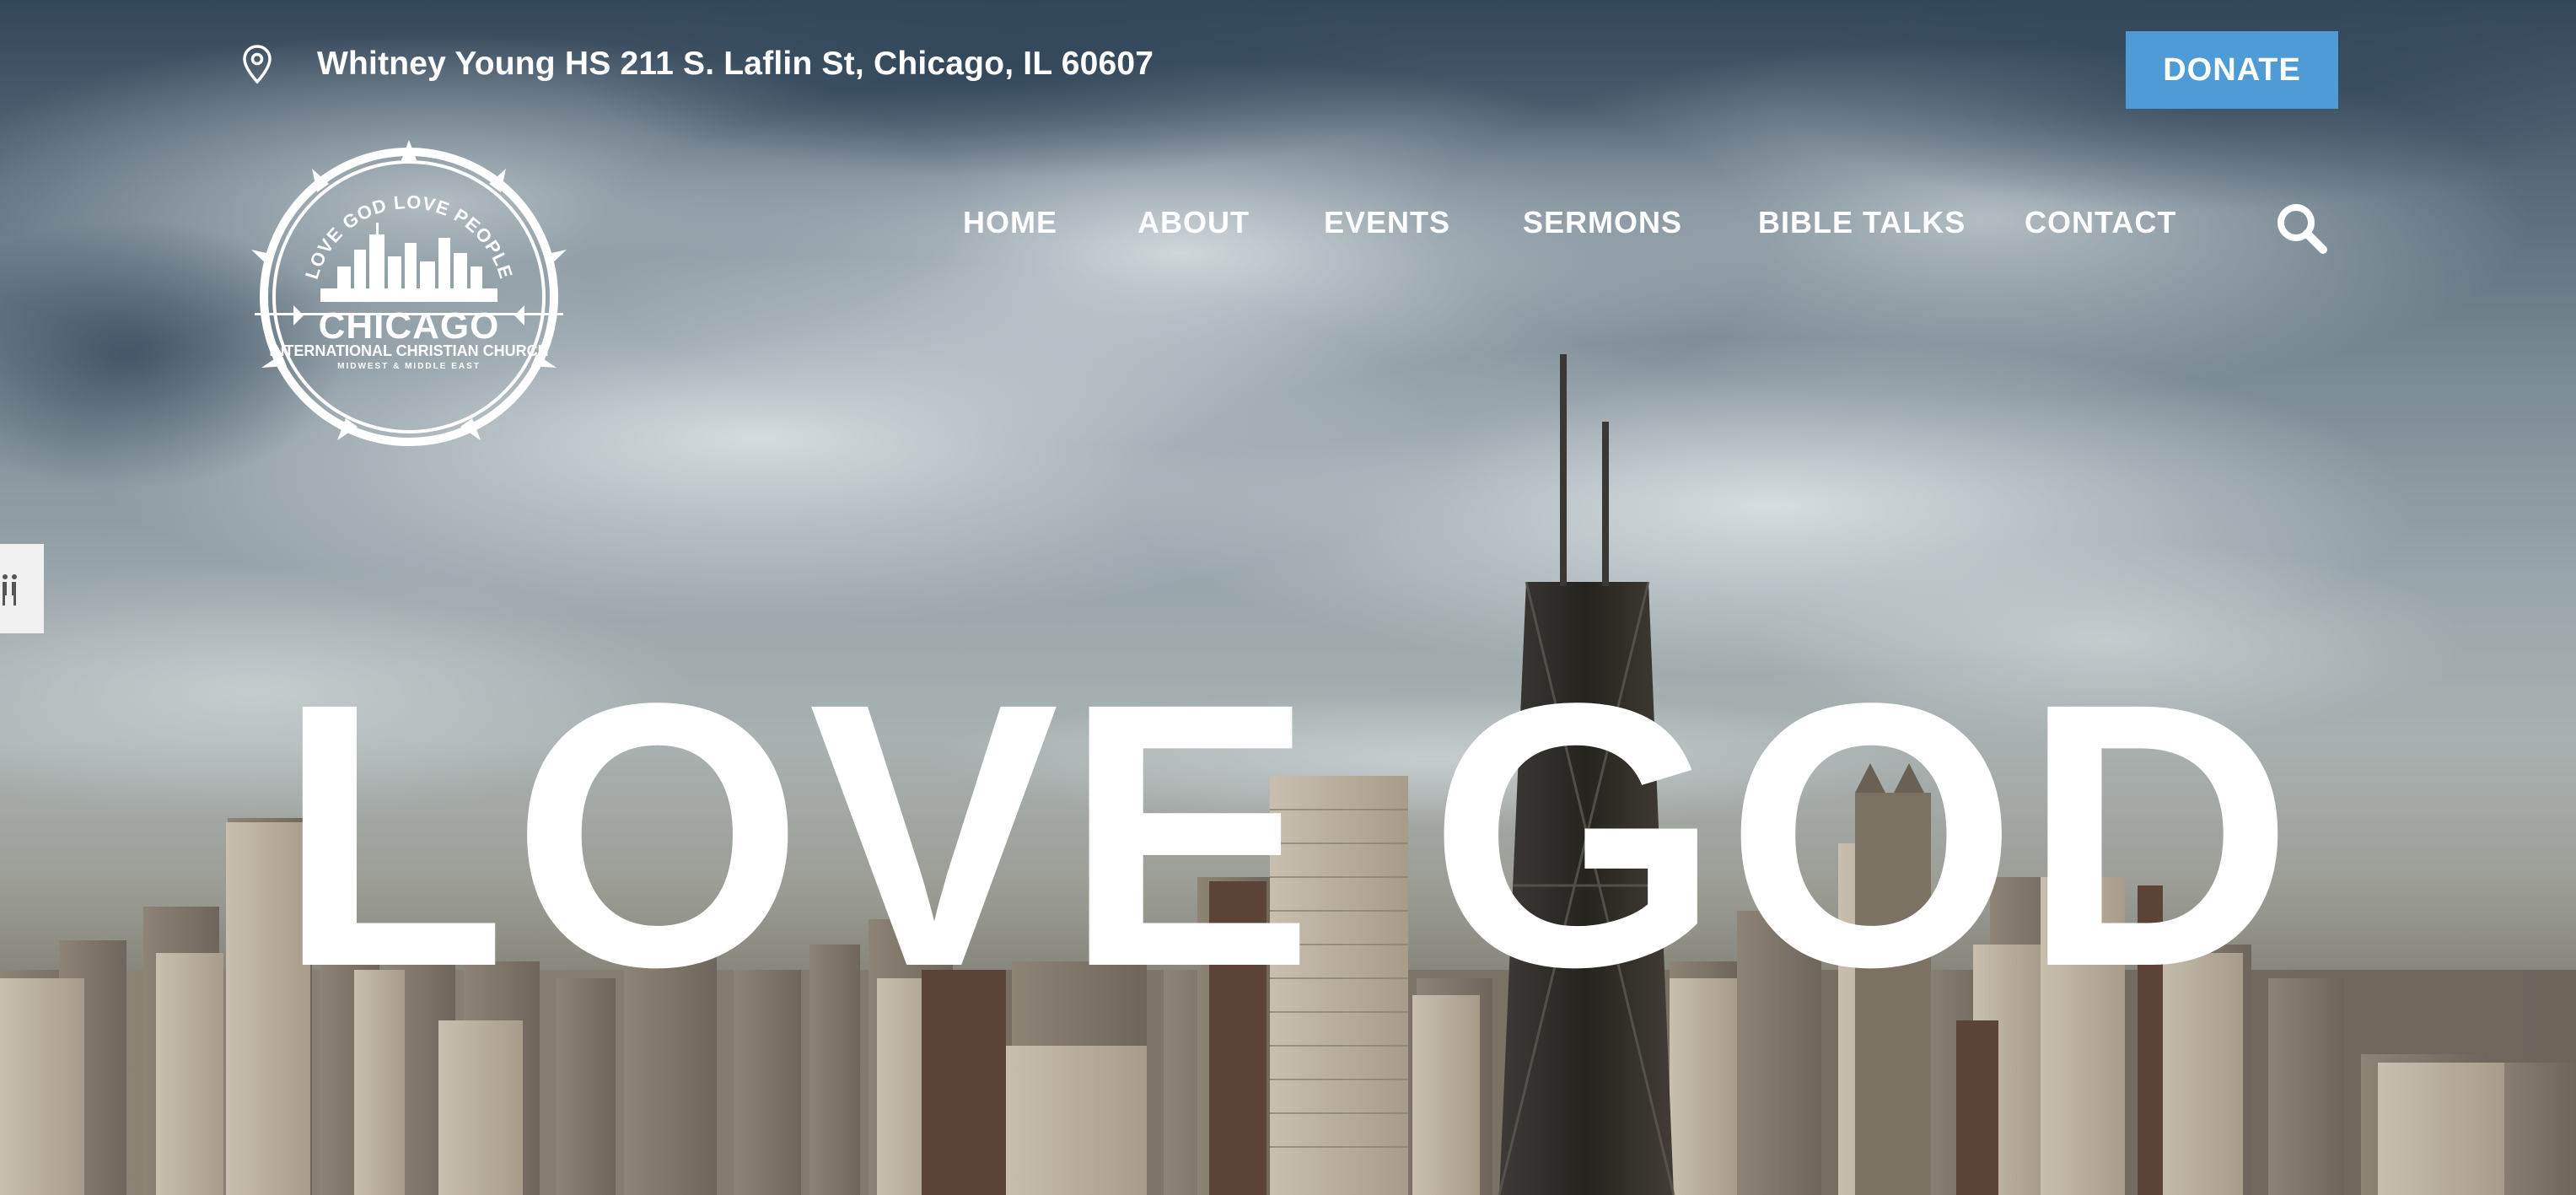 Image resolution: width=2576 pixels, height=1195 pixels. I want to click on logo-city: CHICAGO, so click(409, 326).